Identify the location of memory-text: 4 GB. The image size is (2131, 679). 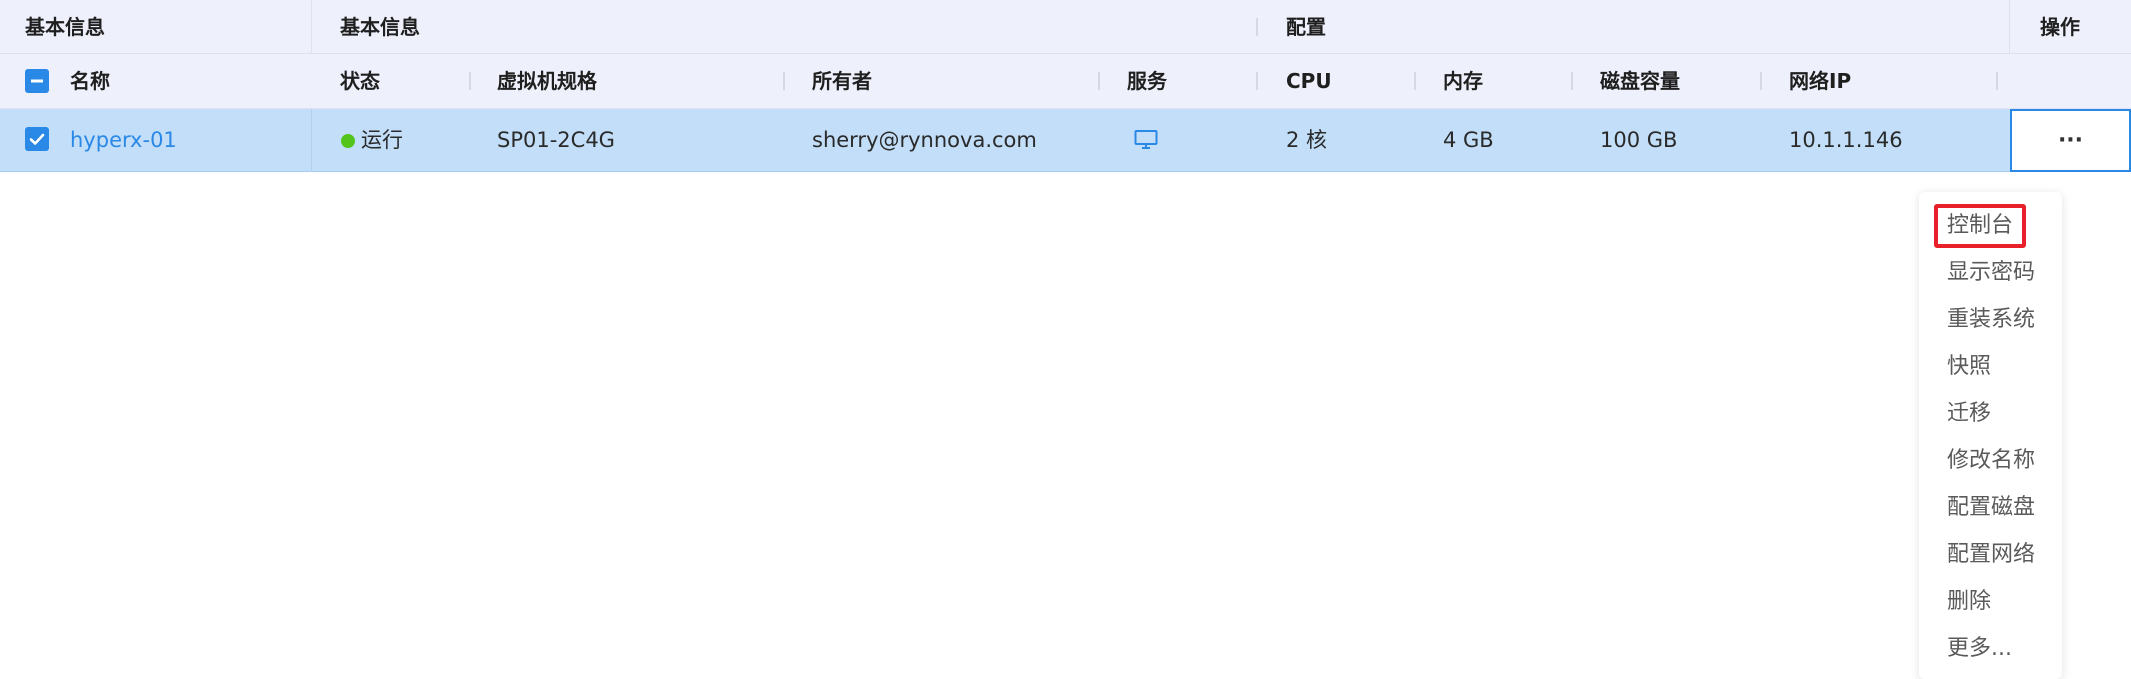
(1468, 140).